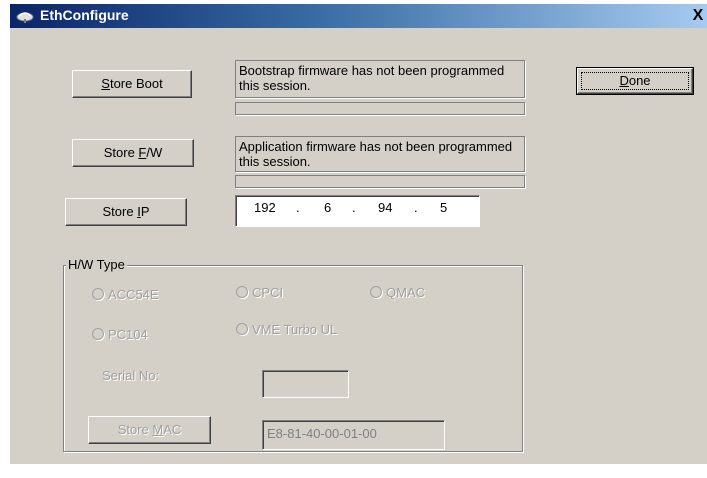 Image resolution: width=707 pixels, height=478 pixels. I want to click on store-fw-label-post: /W, so click(154, 152).